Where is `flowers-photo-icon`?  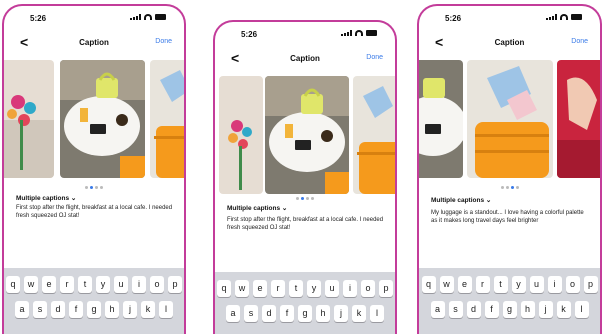
flowers-photo-icon is located at coordinates (241, 135).